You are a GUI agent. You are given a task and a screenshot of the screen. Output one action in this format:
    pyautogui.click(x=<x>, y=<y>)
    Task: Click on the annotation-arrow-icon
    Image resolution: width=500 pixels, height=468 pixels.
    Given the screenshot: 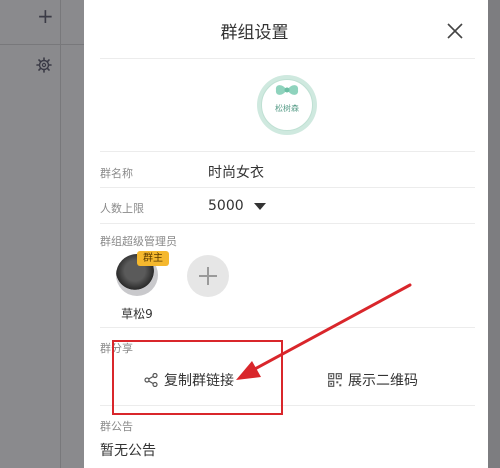 What is the action you would take?
    pyautogui.click(x=324, y=331)
    